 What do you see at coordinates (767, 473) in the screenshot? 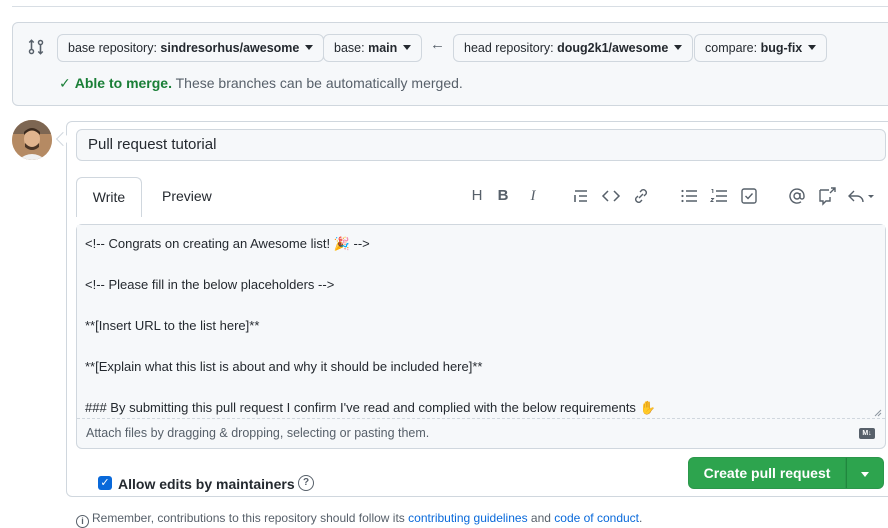
I see `create-pull-request-button: Create pull request` at bounding box center [767, 473].